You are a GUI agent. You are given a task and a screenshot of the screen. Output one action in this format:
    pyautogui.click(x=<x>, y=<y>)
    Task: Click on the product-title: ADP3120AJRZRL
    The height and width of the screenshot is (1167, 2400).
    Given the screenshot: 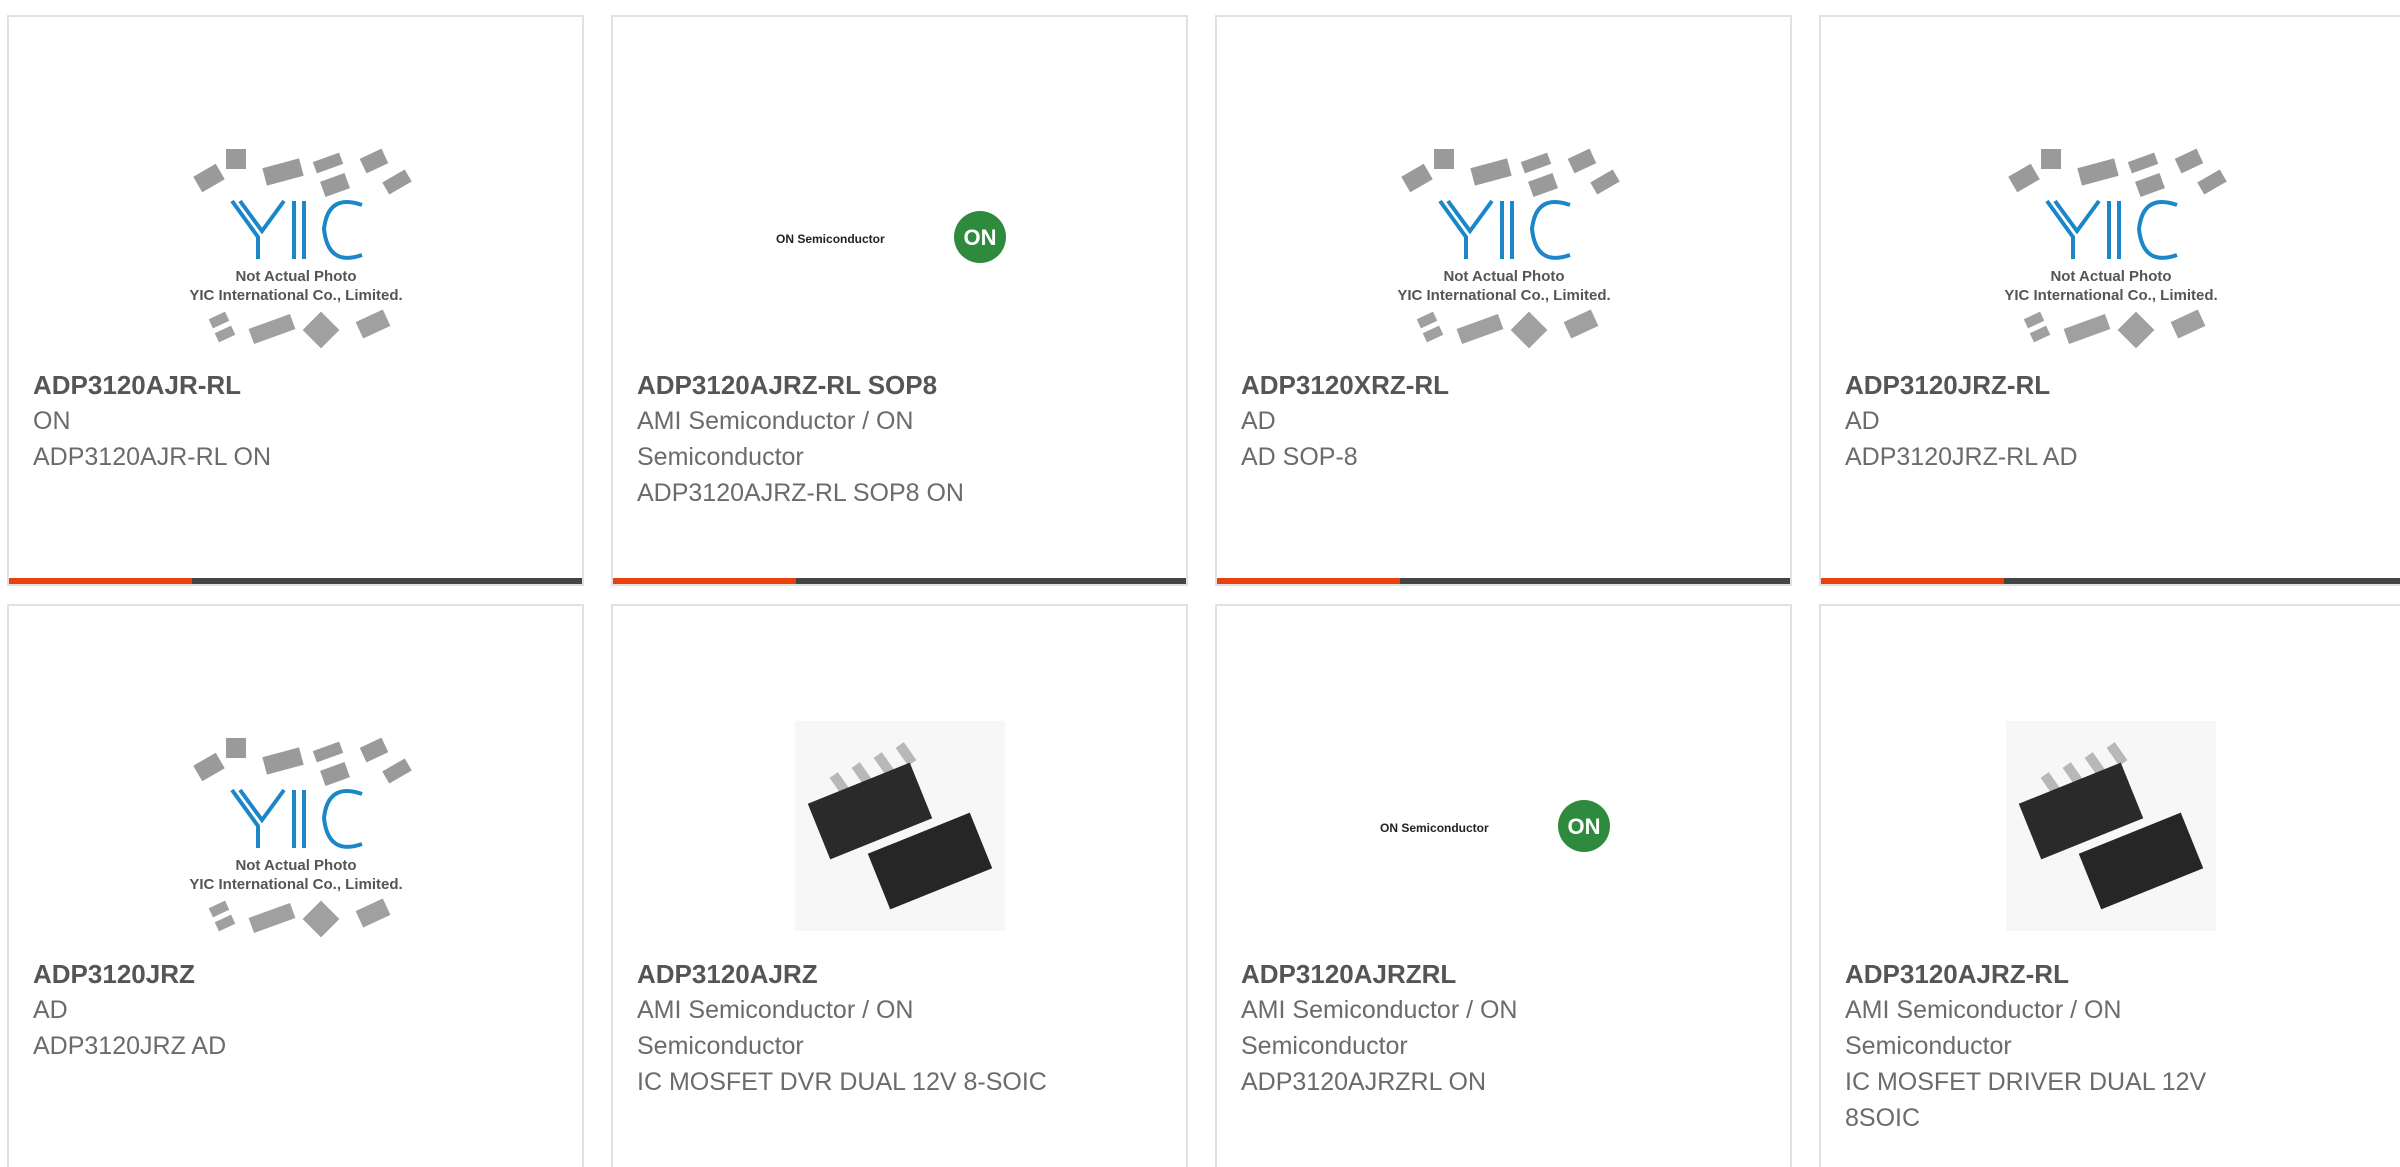 What is the action you would take?
    pyautogui.click(x=1451, y=974)
    